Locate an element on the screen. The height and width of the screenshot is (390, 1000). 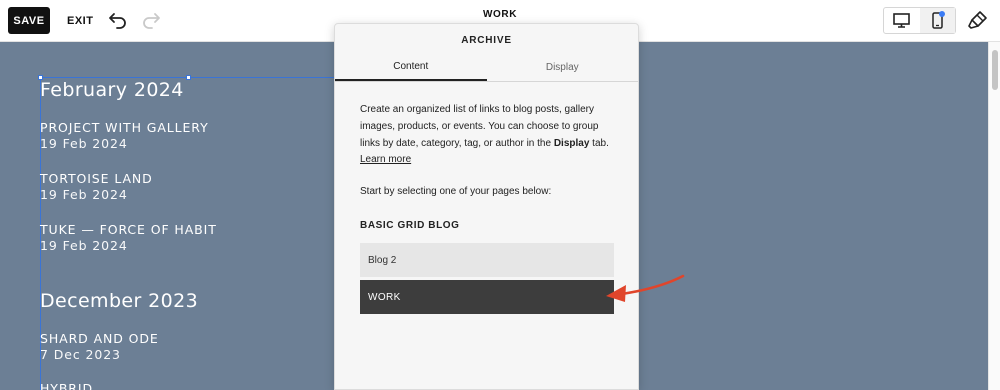
page-option-work: WORK is located at coordinates (487, 297).